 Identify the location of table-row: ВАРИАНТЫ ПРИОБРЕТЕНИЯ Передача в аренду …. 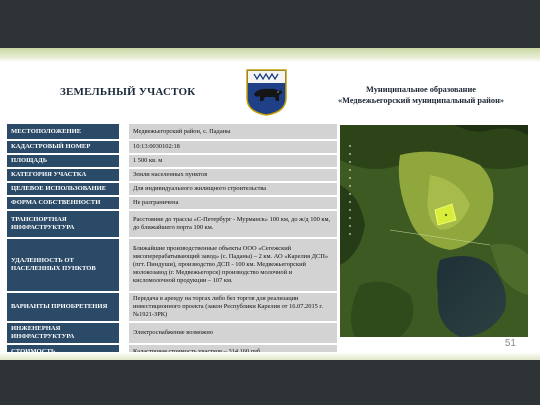
(172, 307).